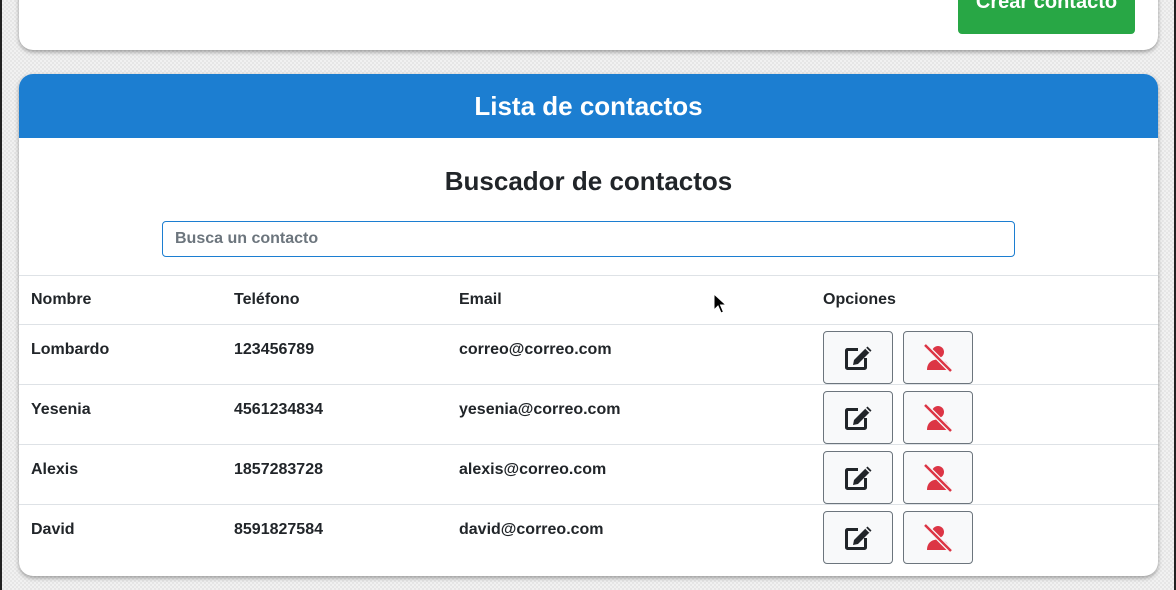  I want to click on mouse-cursor-icon, so click(720, 303).